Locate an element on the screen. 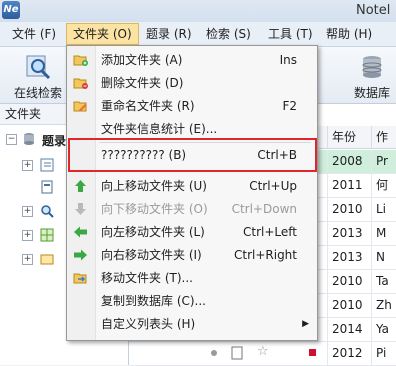  cell-author: Zh is located at coordinates (383, 305).